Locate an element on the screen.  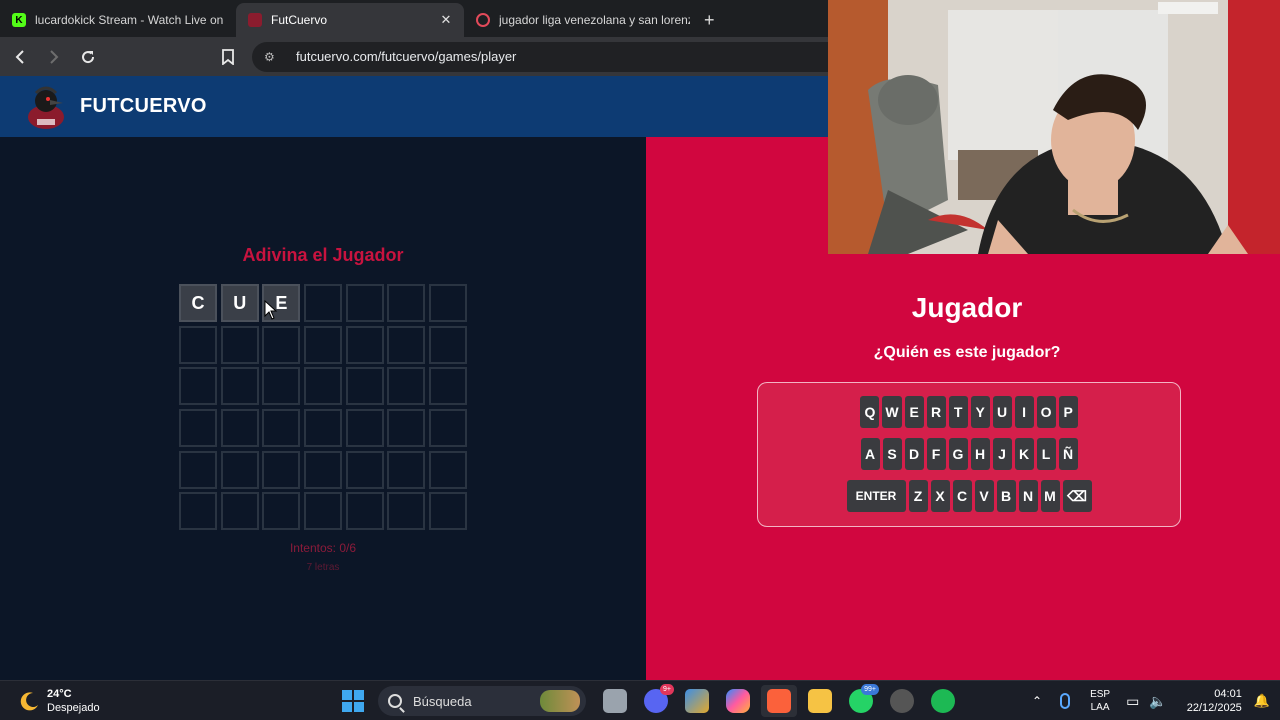
site-settings-icon: ⚙ is located at coordinates (273, 57).